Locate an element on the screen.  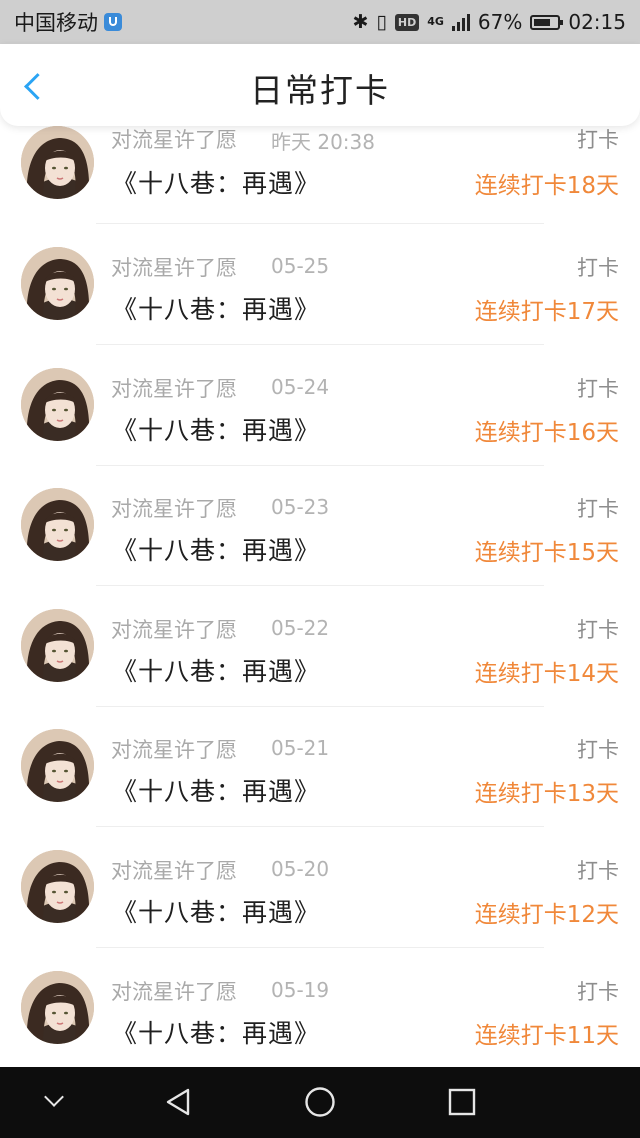
vibrate-icon: ▯ is located at coordinates (381, 22).